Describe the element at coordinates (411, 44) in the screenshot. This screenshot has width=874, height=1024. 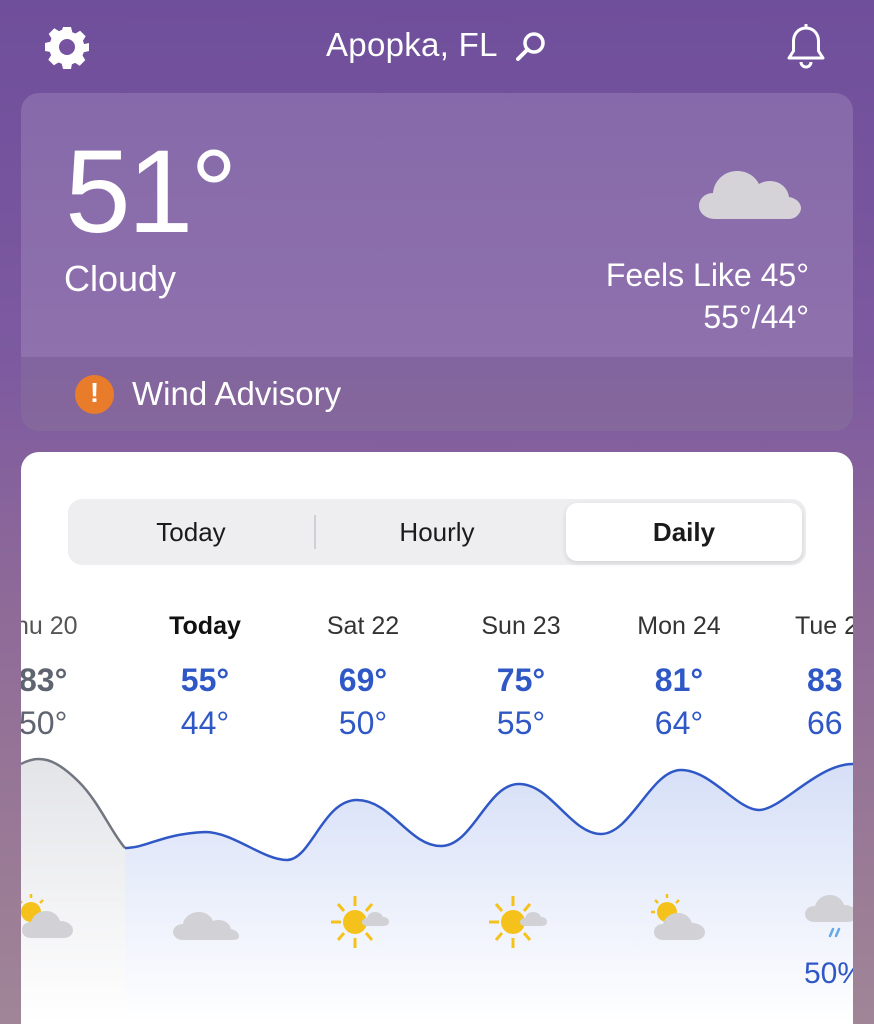
I see `location-label: Apopka, FL` at that location.